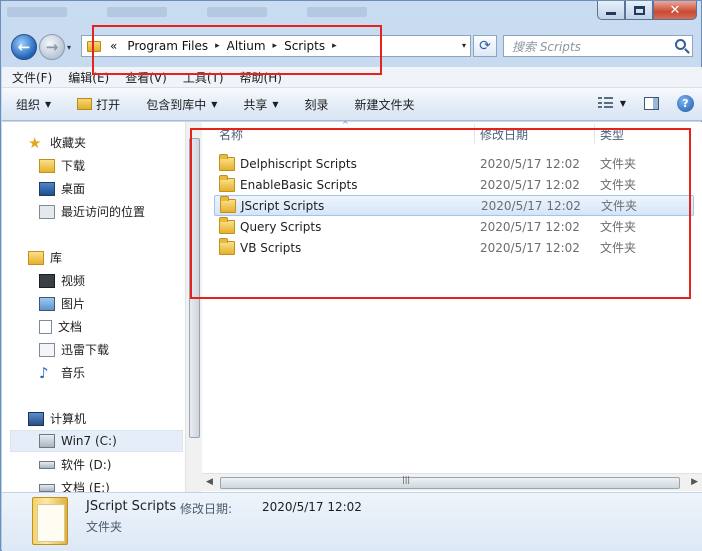 This screenshot has width=702, height=551. Describe the element at coordinates (24, 47) in the screenshot. I see `back-button: ←` at that location.